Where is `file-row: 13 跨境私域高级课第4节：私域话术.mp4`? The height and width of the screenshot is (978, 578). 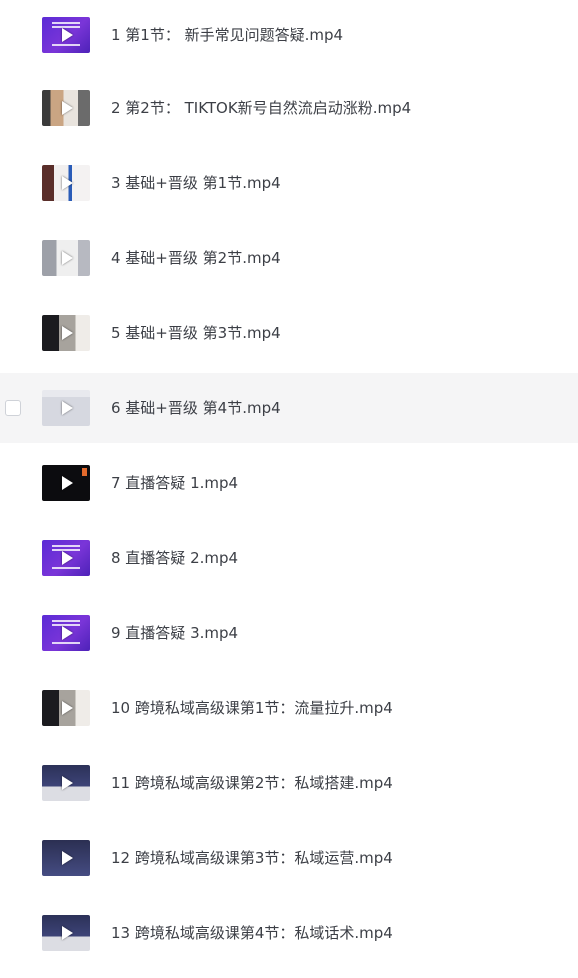
file-row: 13 跨境私域高级课第4节：私域话术.mp4 is located at coordinates (289, 933).